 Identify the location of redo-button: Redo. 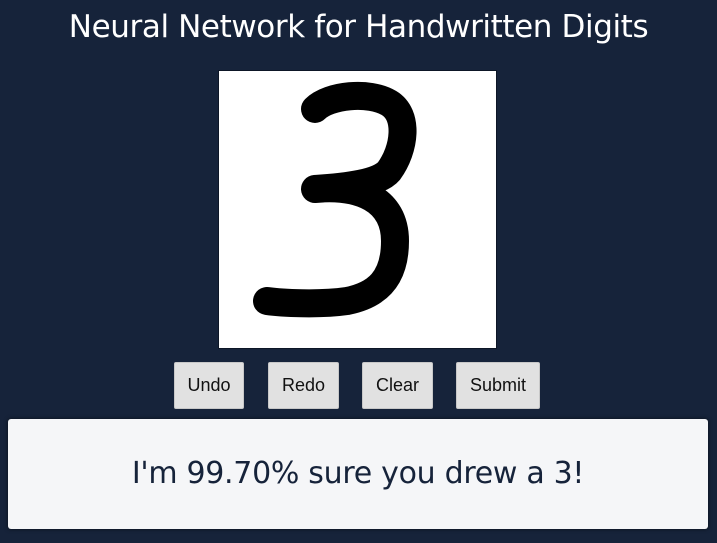
(303, 385).